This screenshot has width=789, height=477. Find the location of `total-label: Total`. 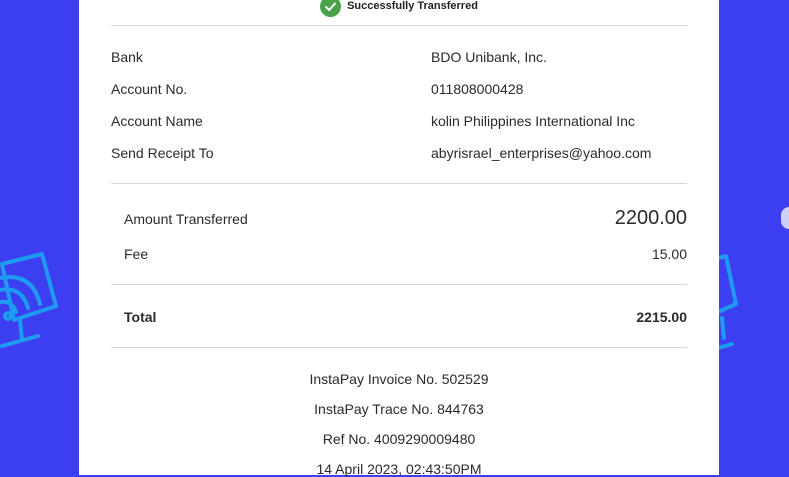

total-label: Total is located at coordinates (140, 317).